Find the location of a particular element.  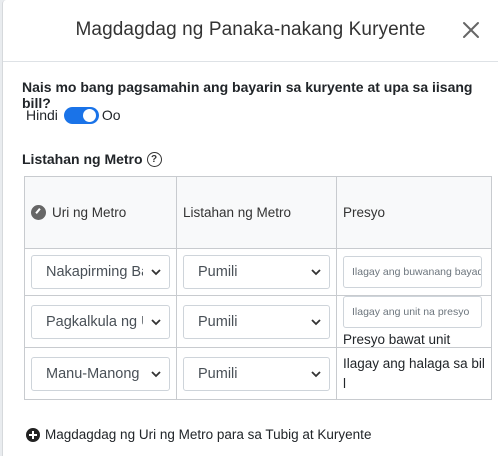

modal-title: Magdagdag ng Panaka-nakang Kuryente is located at coordinates (250, 29).